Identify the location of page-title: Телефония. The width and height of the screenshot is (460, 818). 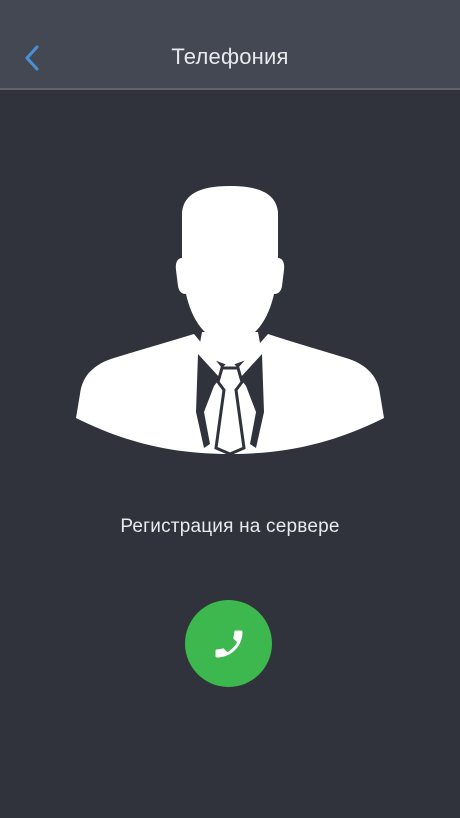
(230, 56).